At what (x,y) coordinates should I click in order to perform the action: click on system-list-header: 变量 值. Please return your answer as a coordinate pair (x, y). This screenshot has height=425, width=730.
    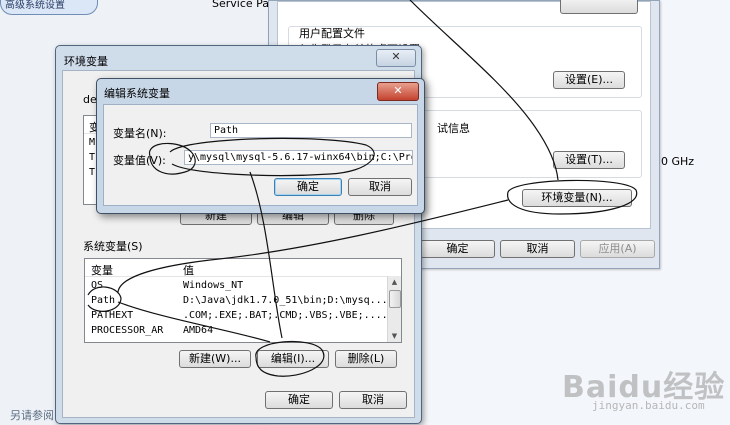
    Looking at the image, I should click on (243, 268).